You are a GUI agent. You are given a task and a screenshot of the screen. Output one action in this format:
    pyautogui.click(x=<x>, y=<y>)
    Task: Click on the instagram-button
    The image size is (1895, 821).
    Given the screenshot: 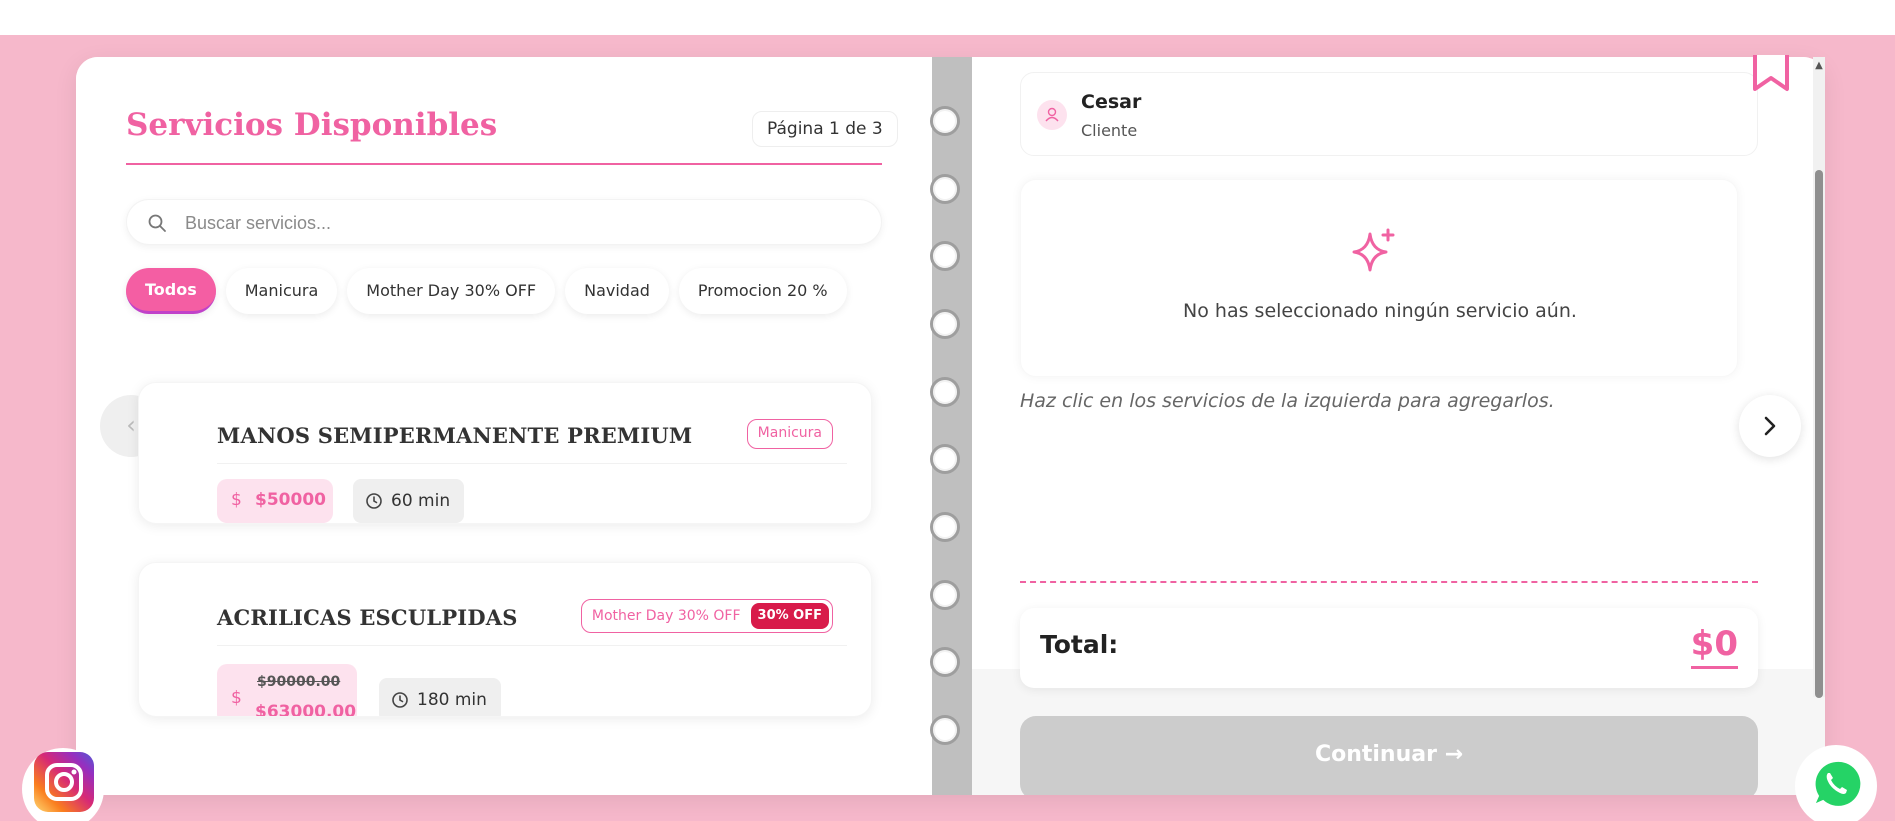 What is the action you would take?
    pyautogui.click(x=63, y=784)
    